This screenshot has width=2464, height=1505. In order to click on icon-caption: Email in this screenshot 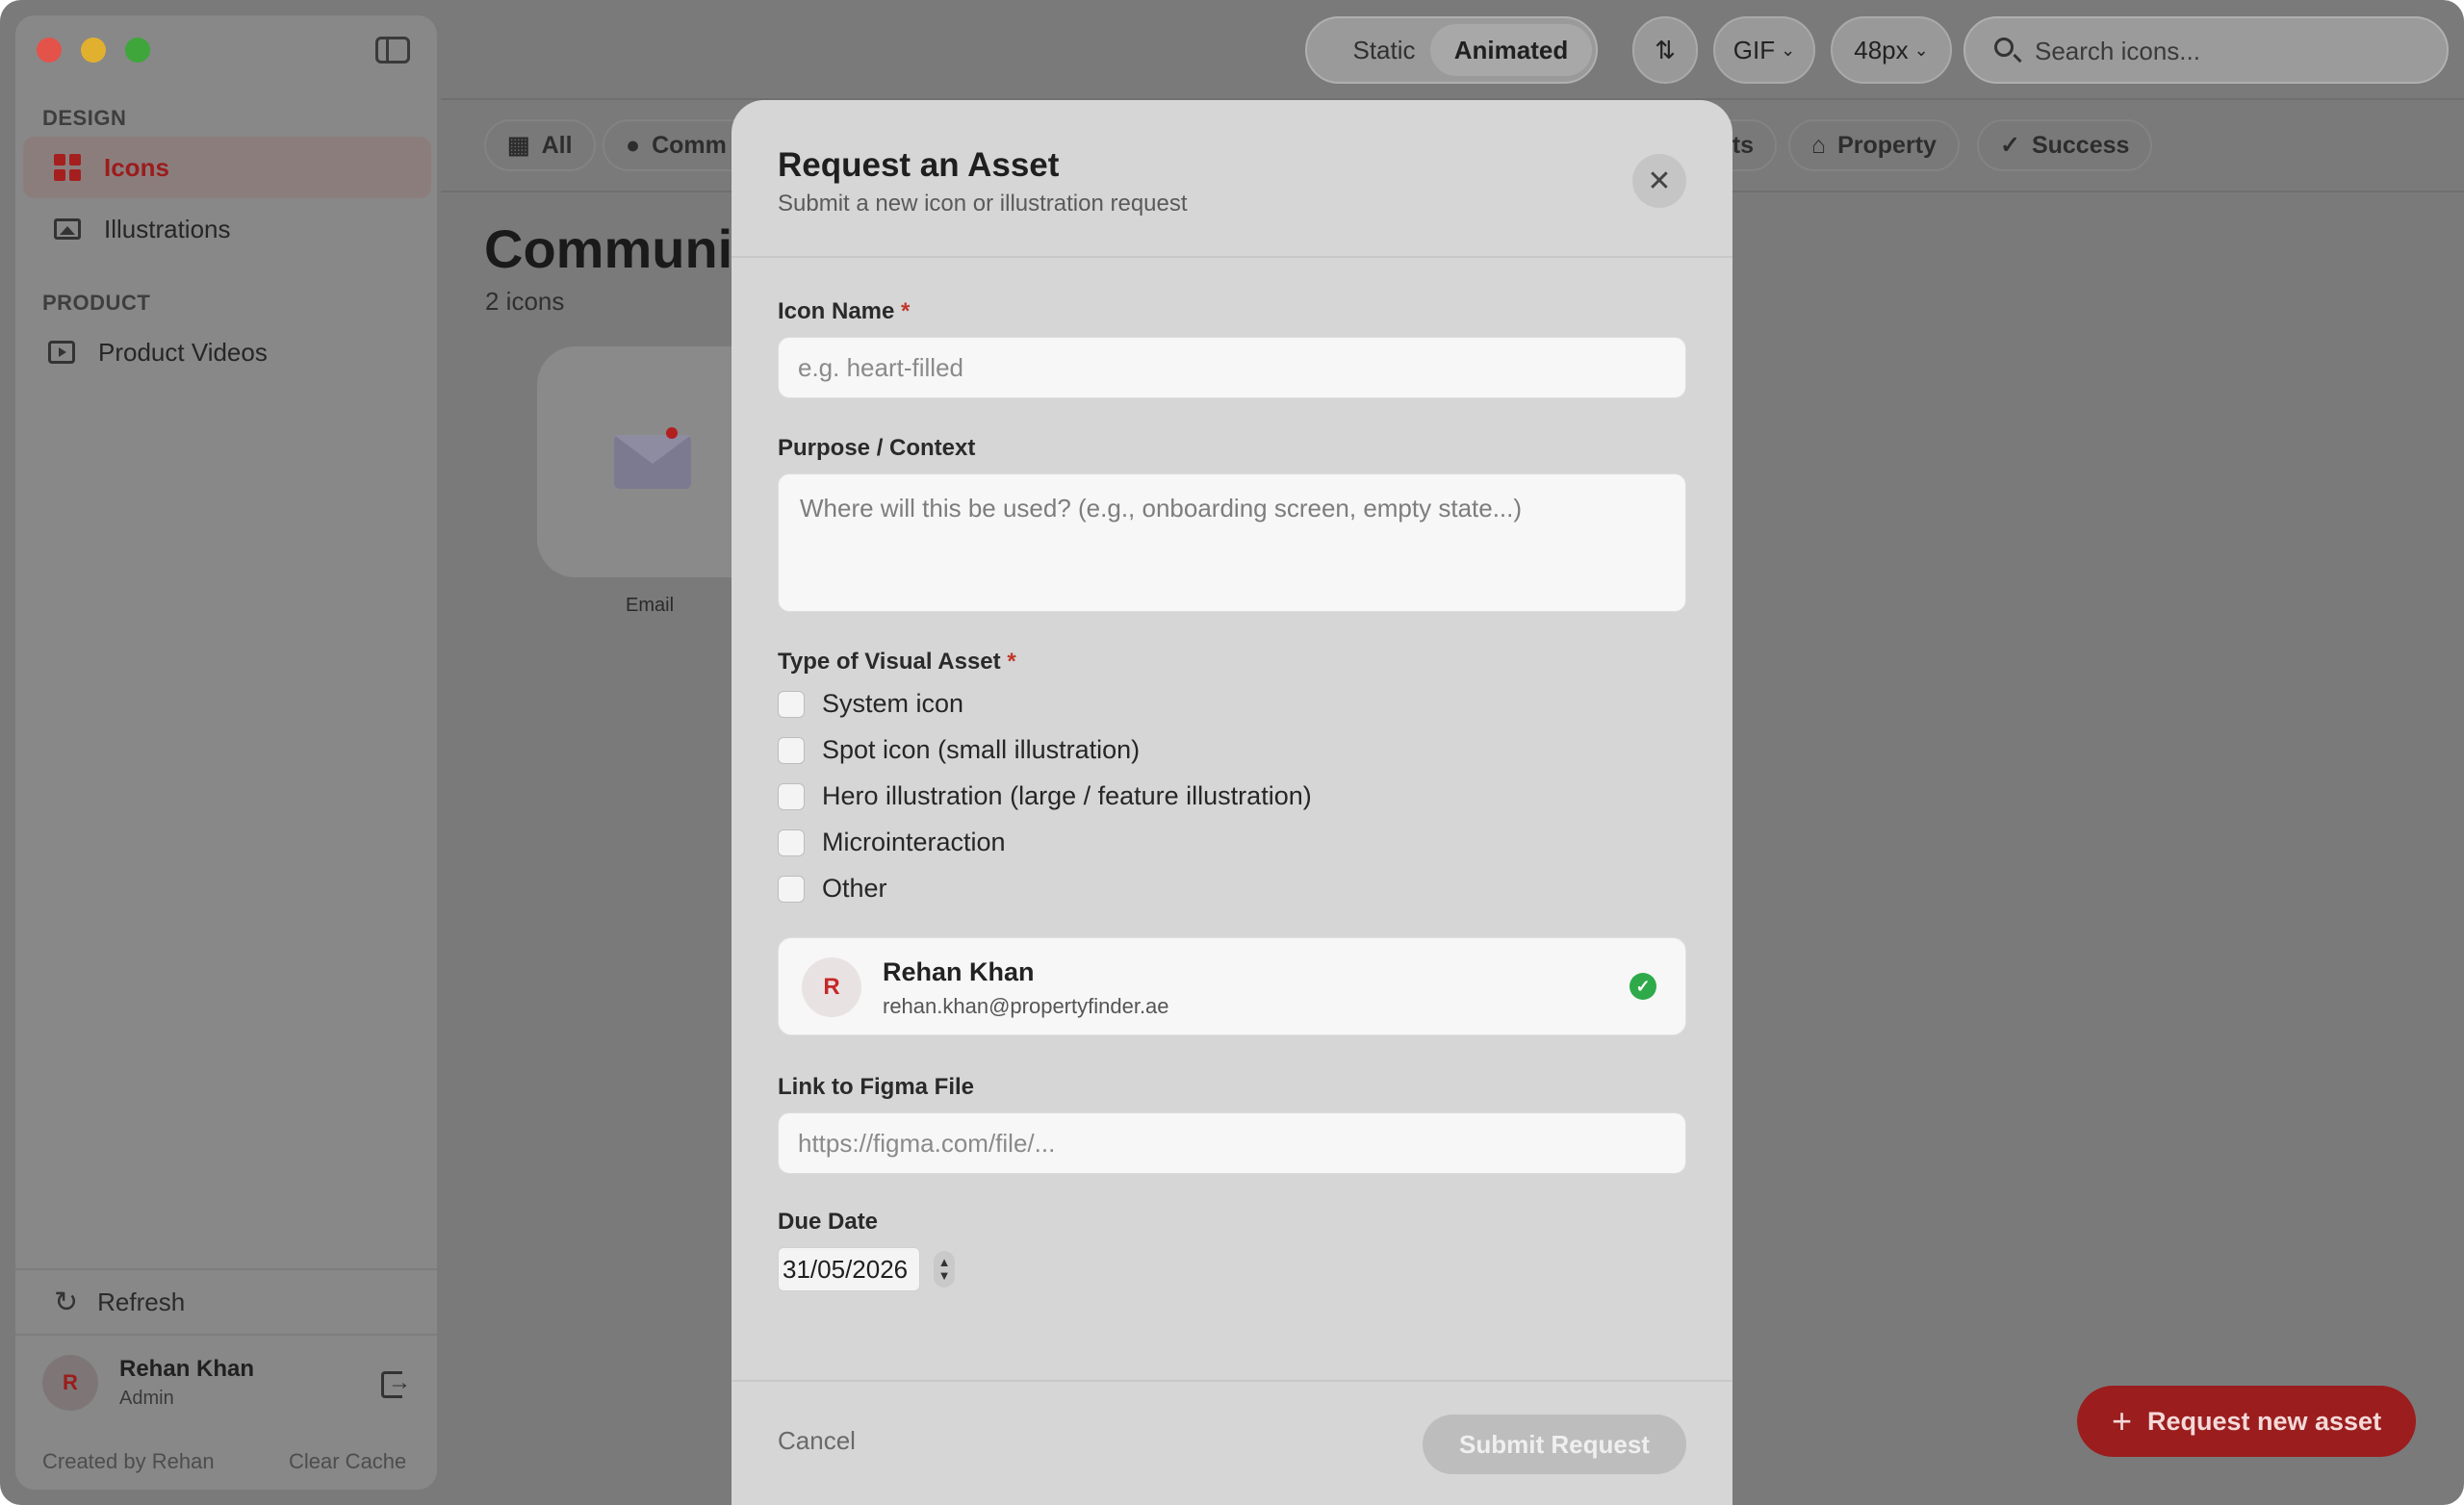, I will do `click(650, 605)`.